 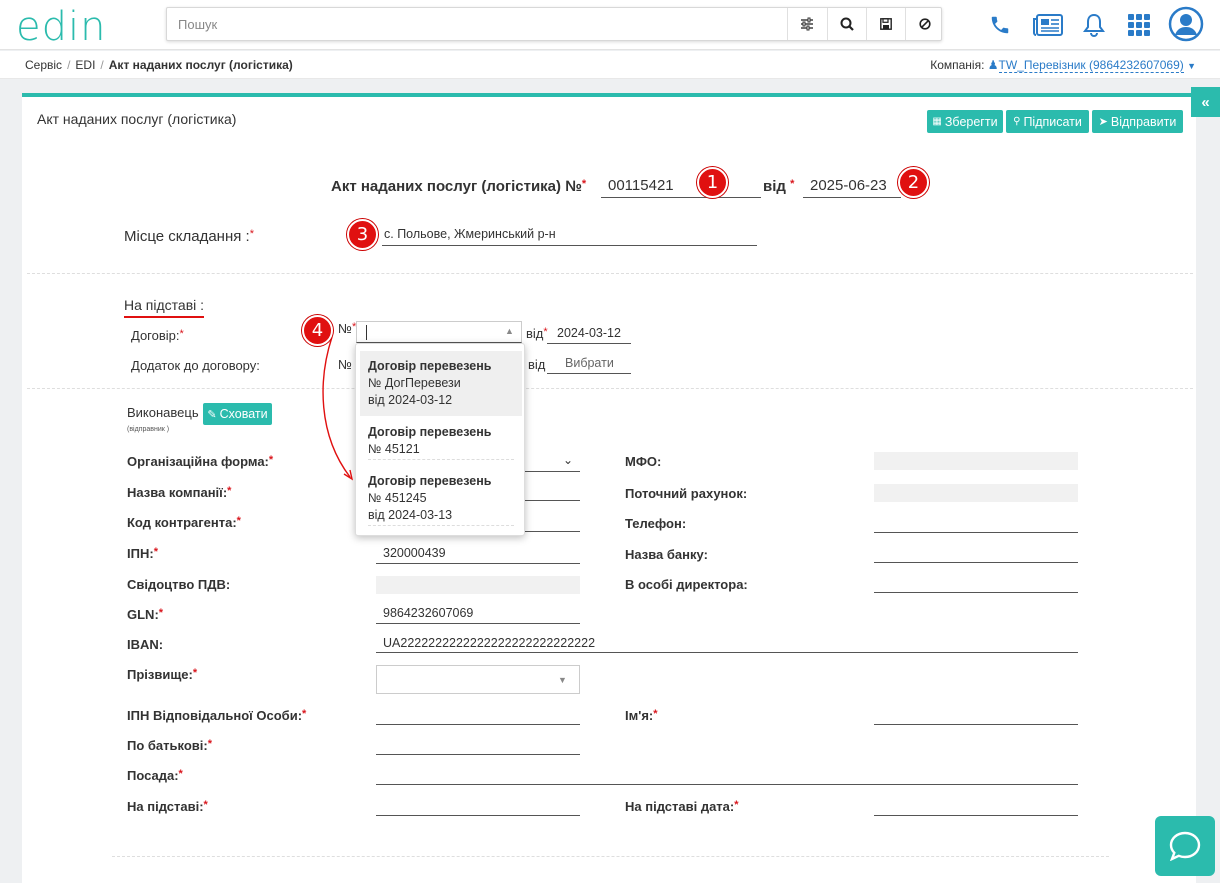 I want to click on director-label: В особі директора:, so click(x=686, y=584).